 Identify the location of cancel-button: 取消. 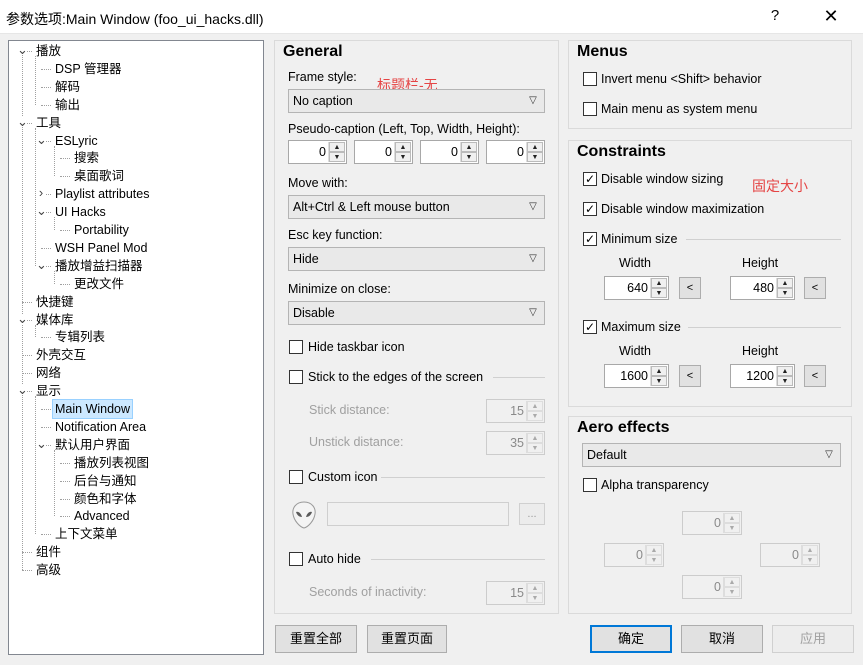
(722, 639).